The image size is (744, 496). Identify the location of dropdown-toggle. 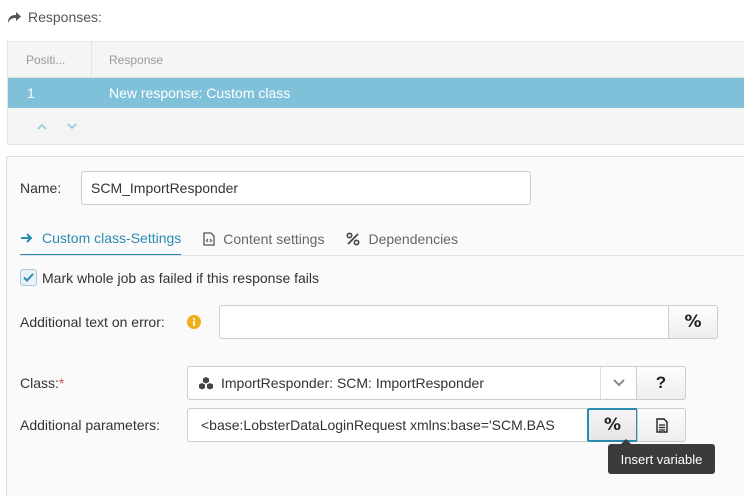
(618, 383).